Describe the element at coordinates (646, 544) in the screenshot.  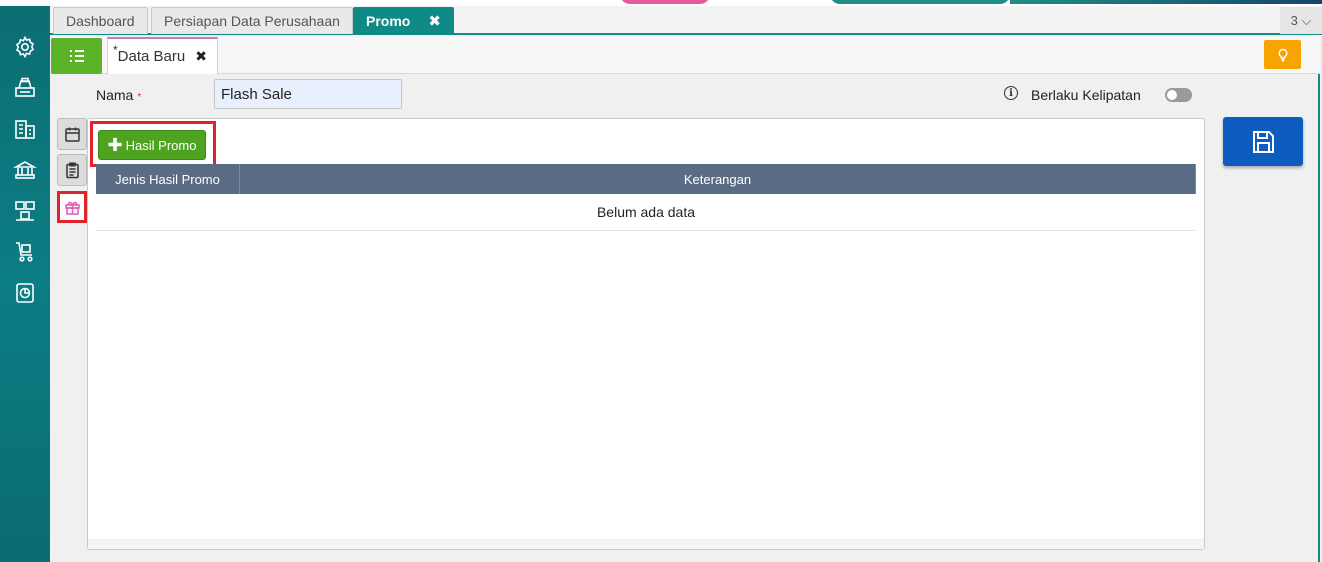
I see `panel-footer` at that location.